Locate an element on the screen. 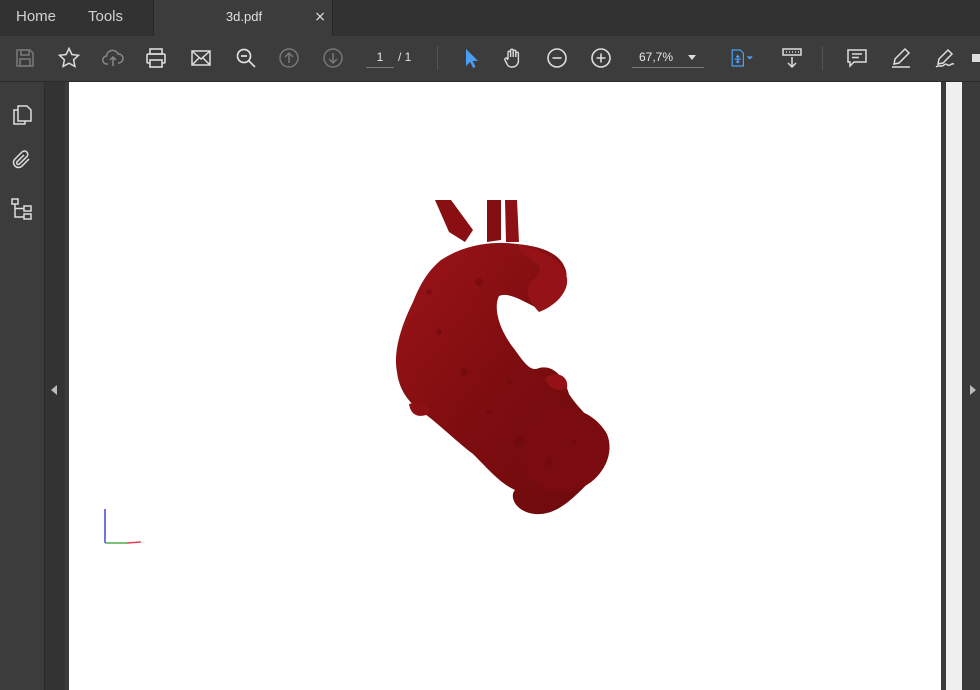 This screenshot has width=980, height=690. previous-page-icon is located at coordinates (289, 58).